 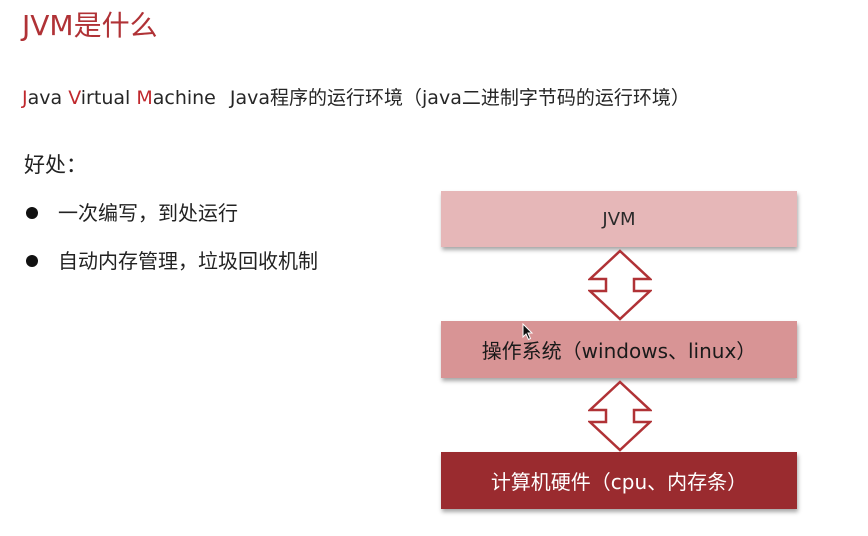 What do you see at coordinates (55, 165) in the screenshot?
I see `benefits-label: 好处：` at bounding box center [55, 165].